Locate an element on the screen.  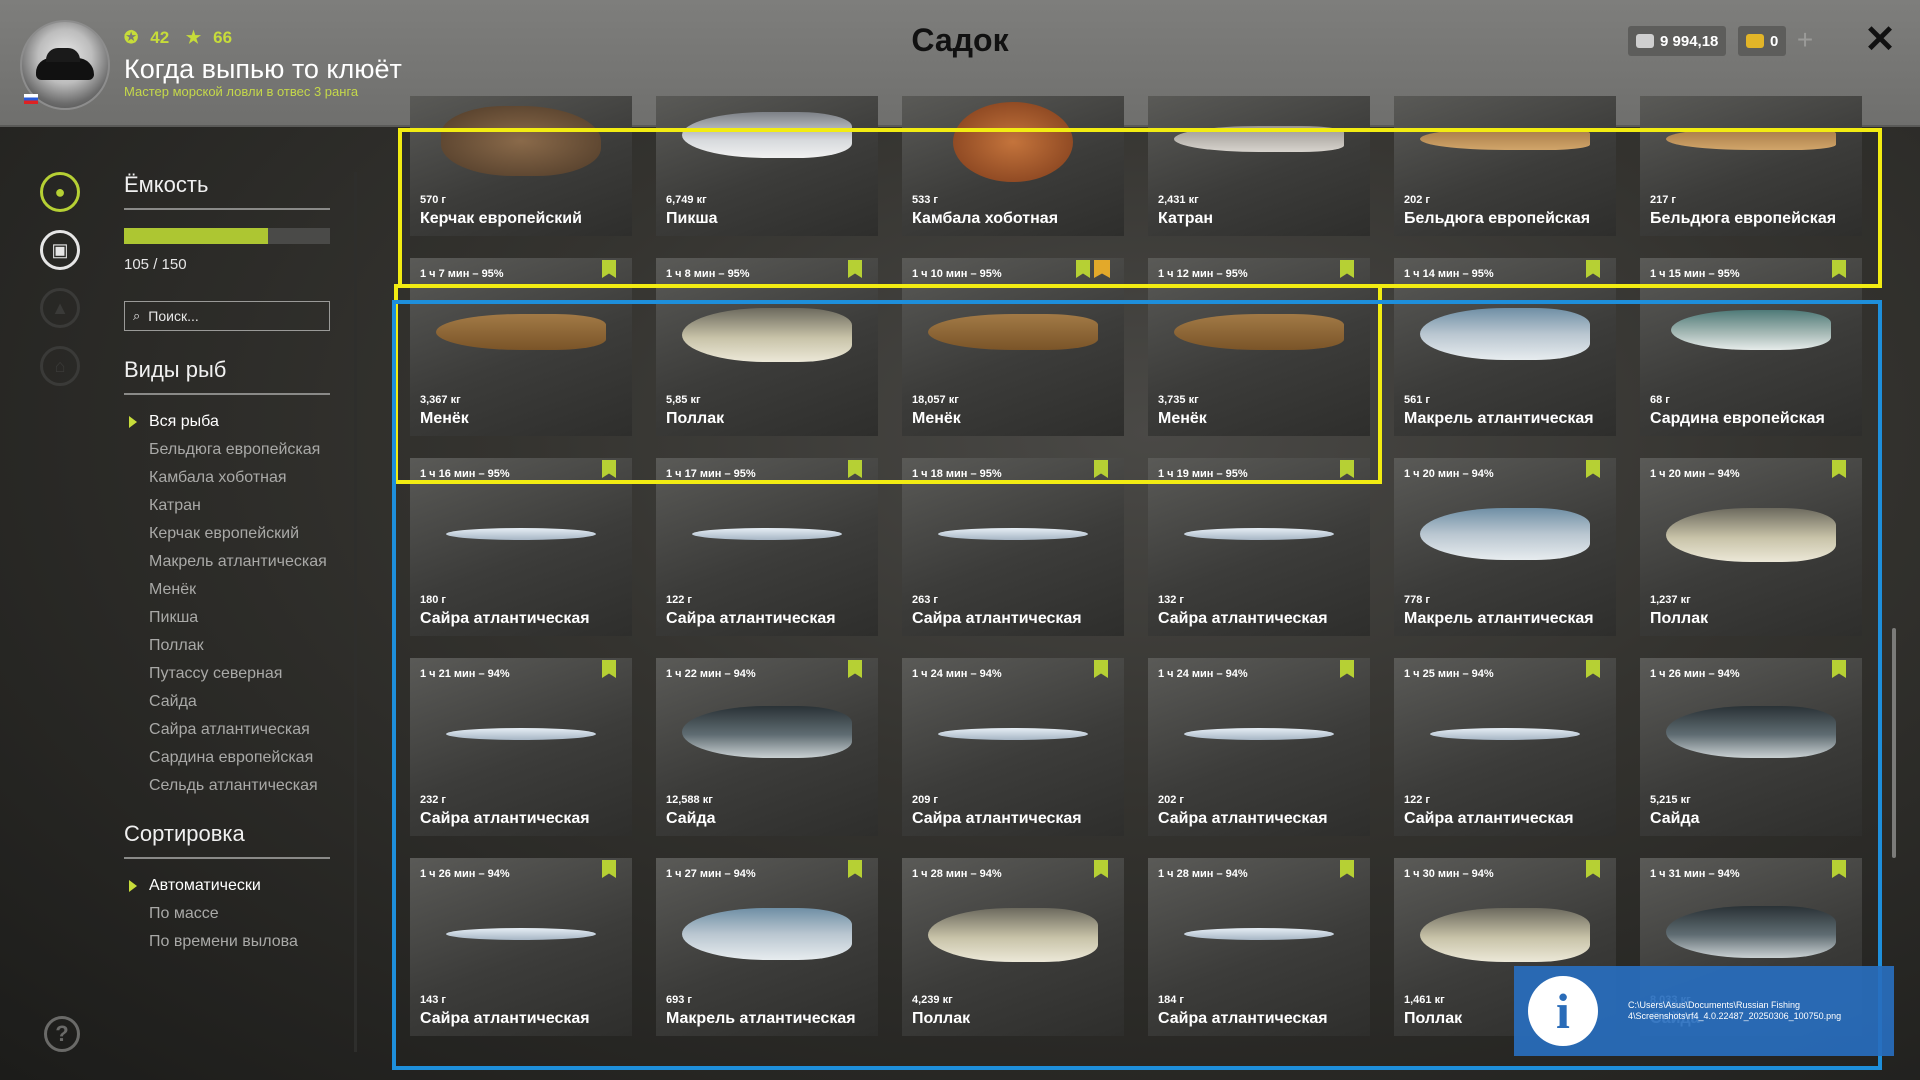
sort-option: По времени вылова is located at coordinates (227, 942).